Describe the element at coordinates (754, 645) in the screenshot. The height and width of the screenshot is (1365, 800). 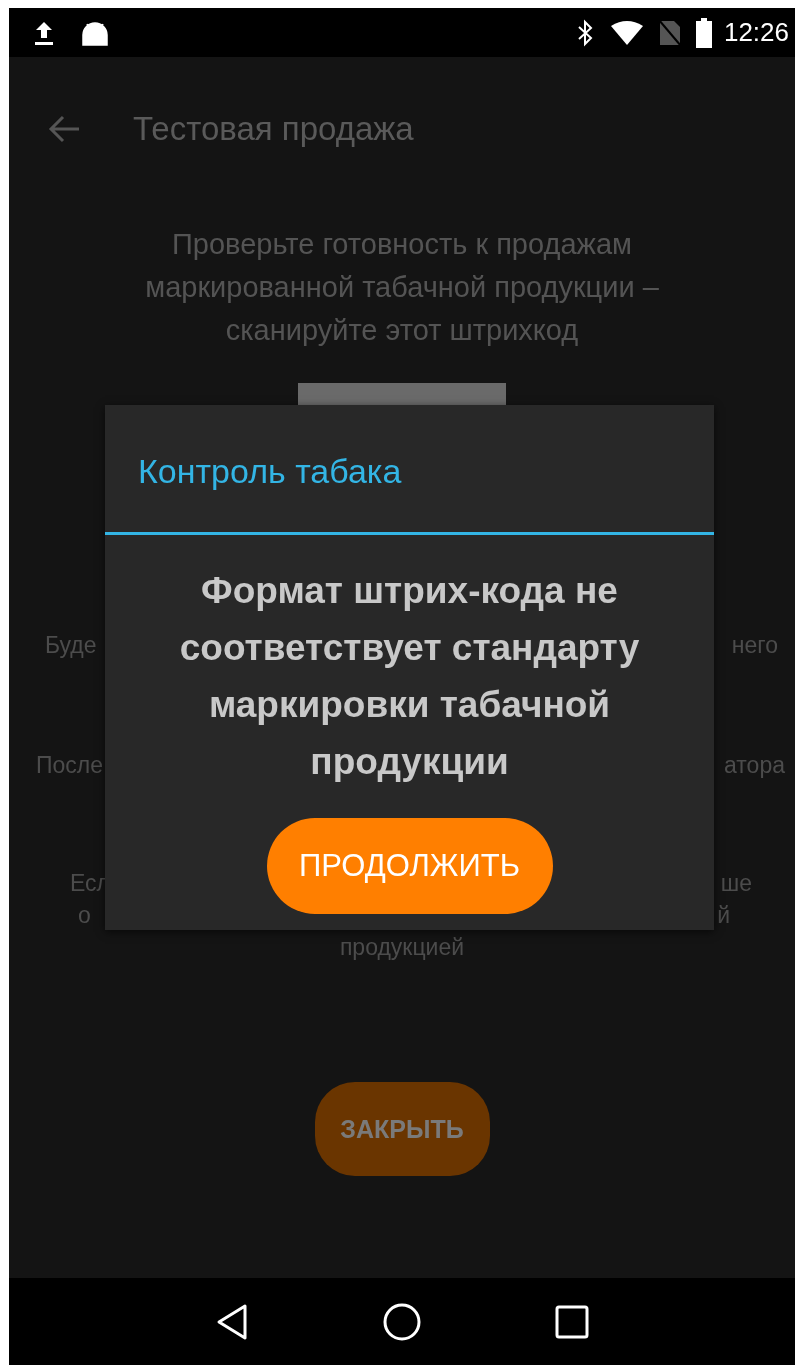
I see `partial-text: него` at that location.